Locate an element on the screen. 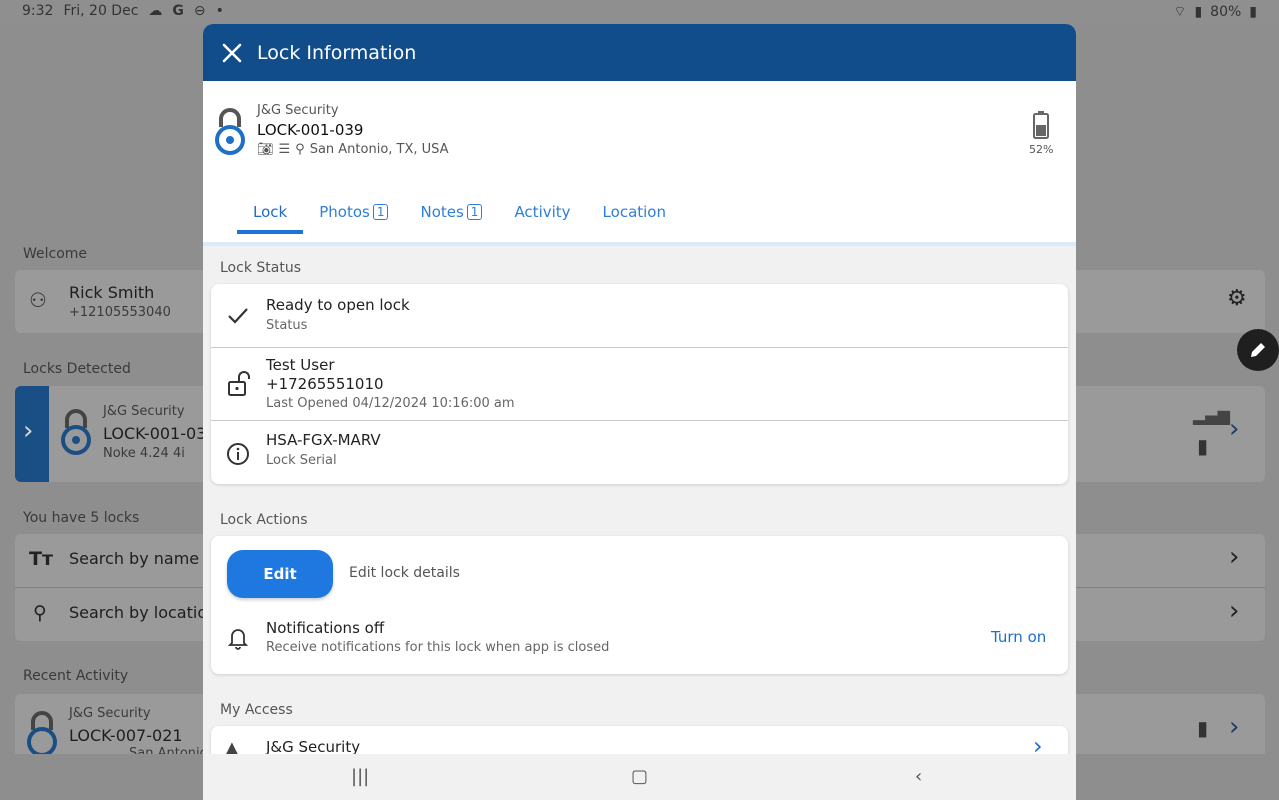 The width and height of the screenshot is (1279, 800). search-by-location-label: Search by location is located at coordinates (143, 612).